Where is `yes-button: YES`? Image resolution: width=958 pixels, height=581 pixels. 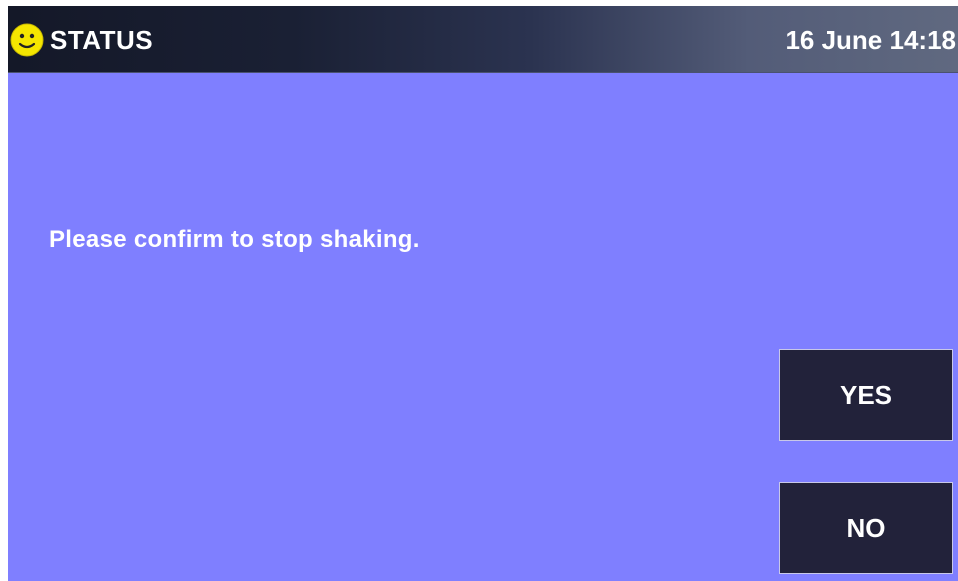
yes-button: YES is located at coordinates (866, 395).